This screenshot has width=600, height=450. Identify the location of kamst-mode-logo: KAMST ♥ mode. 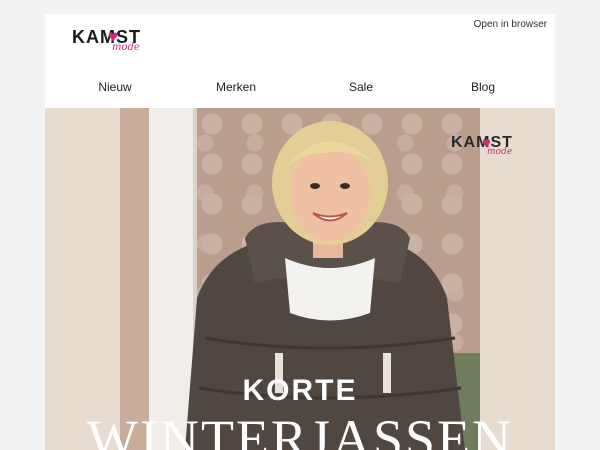
(110, 41).